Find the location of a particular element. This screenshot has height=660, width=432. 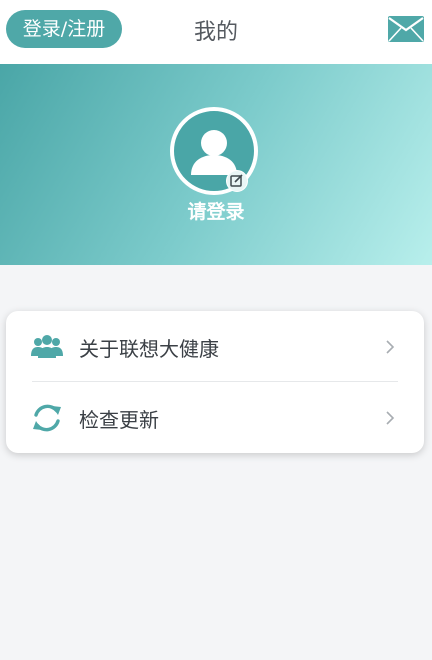

menu-item-check-update: 检查更新 is located at coordinates (215, 417).